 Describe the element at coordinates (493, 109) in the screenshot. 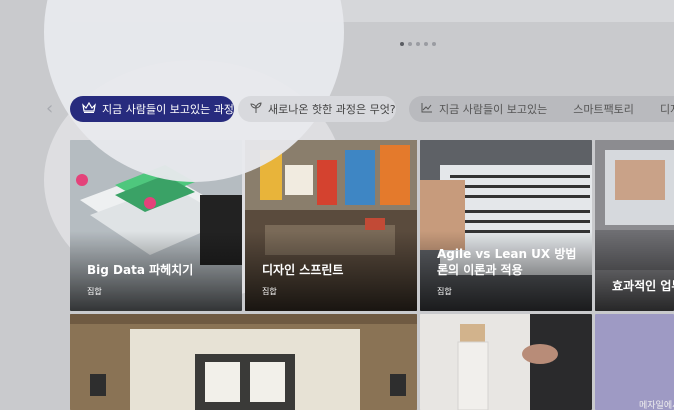

I see `tab-label: 지금 사람들이 보고있는` at that location.